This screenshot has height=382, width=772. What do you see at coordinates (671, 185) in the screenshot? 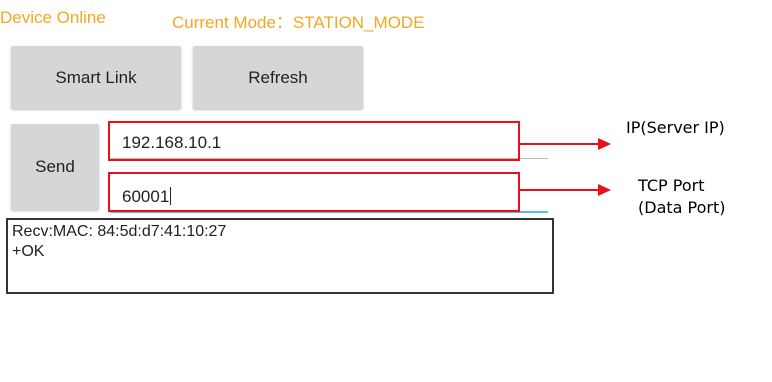
I see `port-annotation-line1: TCP Port` at bounding box center [671, 185].